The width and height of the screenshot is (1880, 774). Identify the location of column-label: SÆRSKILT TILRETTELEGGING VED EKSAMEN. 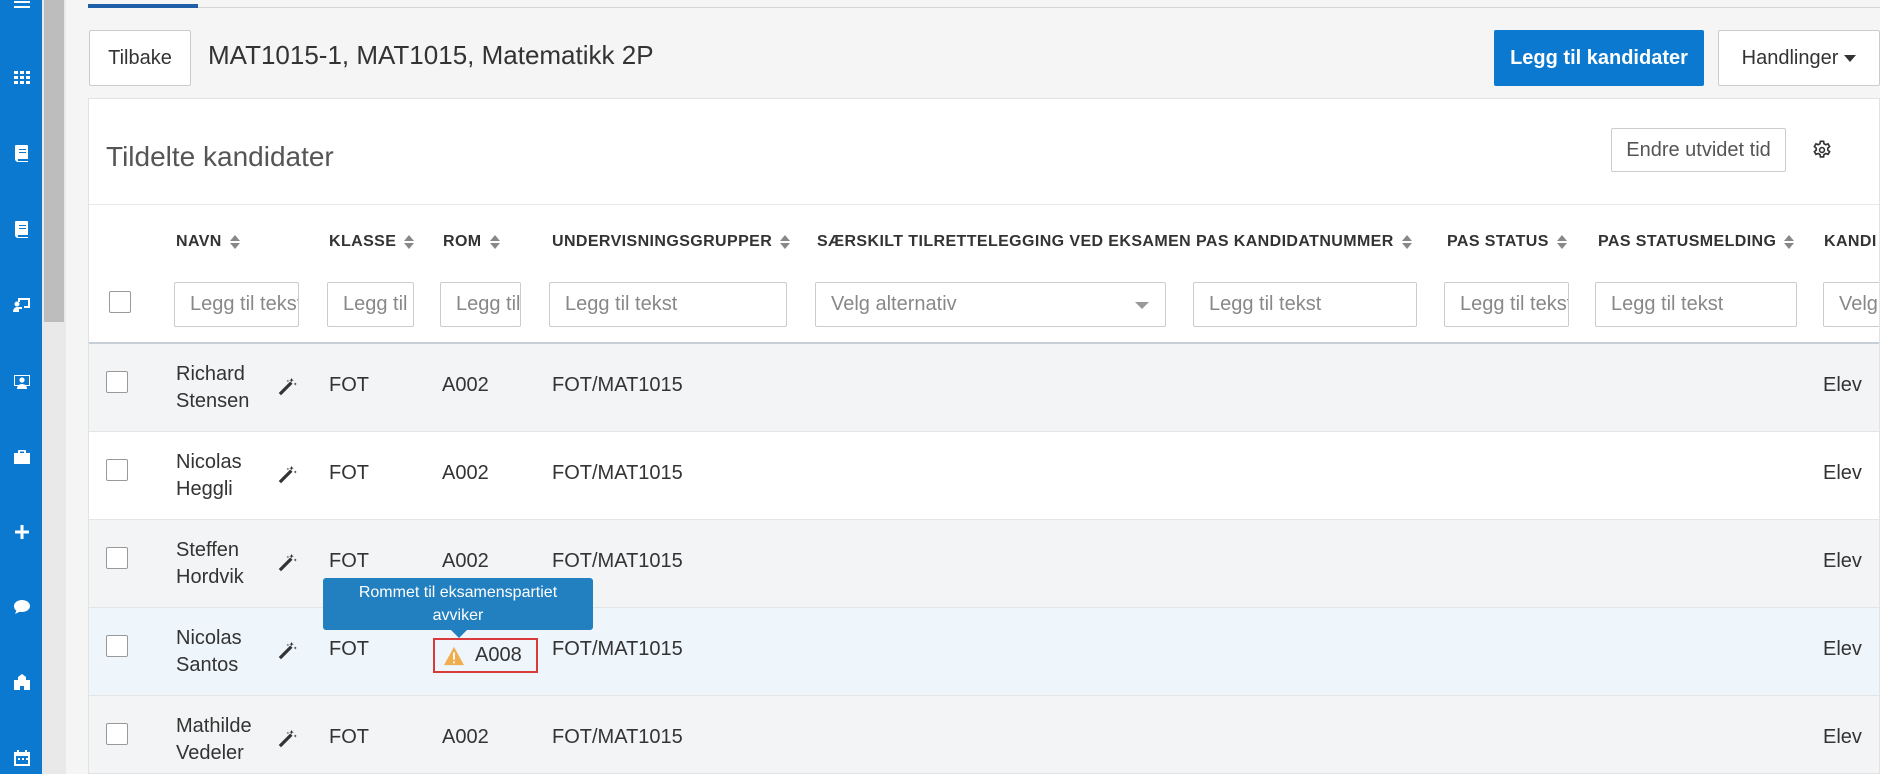
(1004, 241).